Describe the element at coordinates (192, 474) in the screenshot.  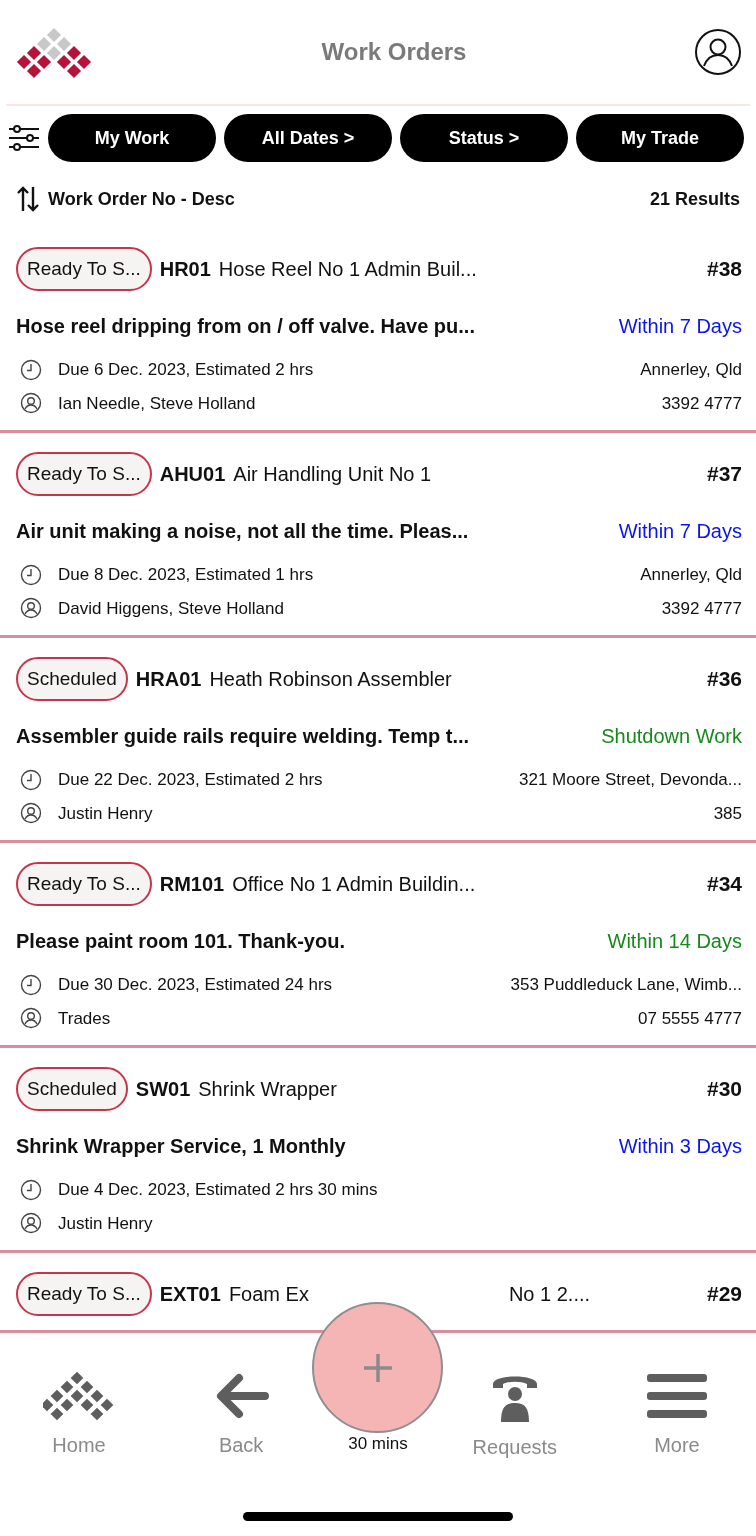
I see `asset-code: AHU01` at that location.